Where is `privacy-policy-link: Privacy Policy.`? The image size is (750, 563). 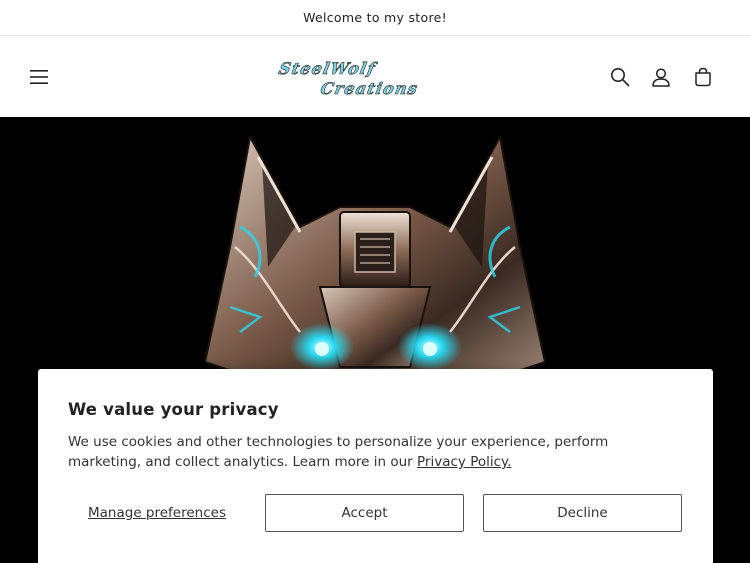
privacy-policy-link: Privacy Policy. is located at coordinates (464, 462).